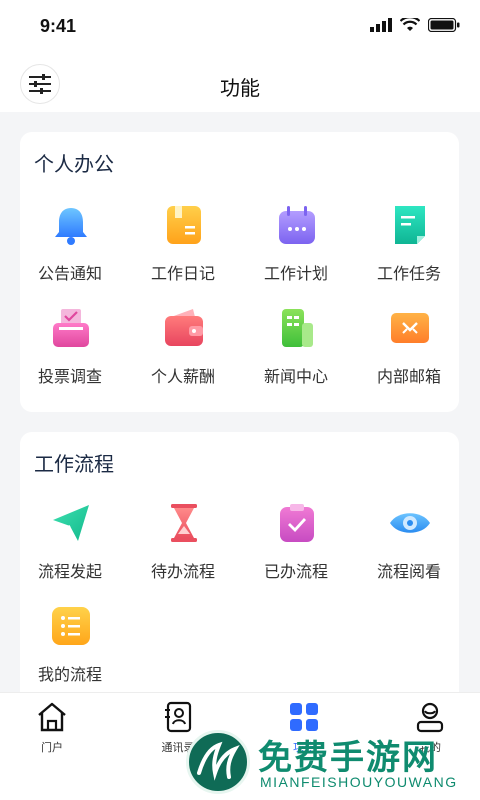  Describe the element at coordinates (359, 782) in the screenshot. I see `watermark-subtitle: MIANFEISHOUYOUWANG` at that location.